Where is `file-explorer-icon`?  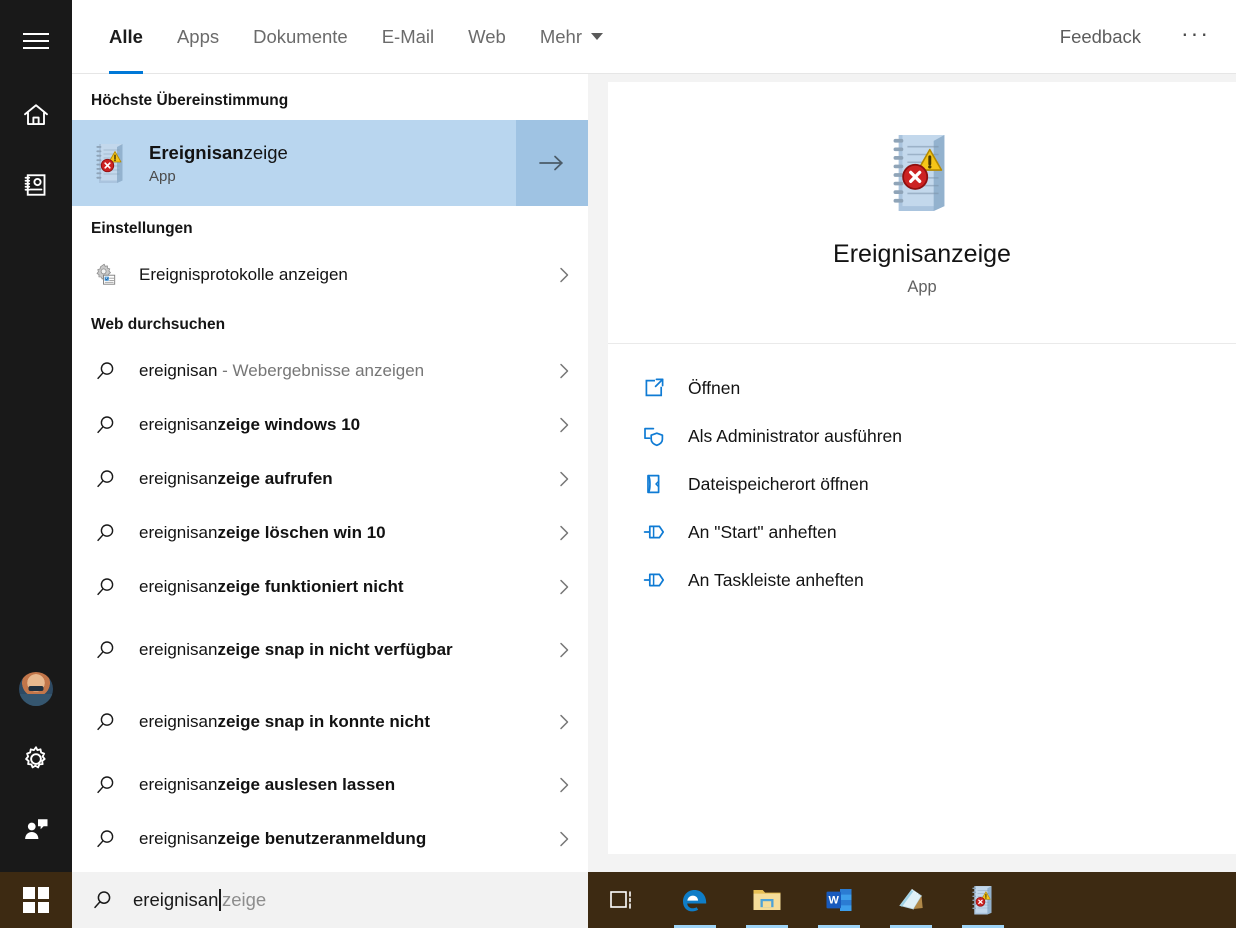 file-explorer-icon is located at coordinates (767, 900).